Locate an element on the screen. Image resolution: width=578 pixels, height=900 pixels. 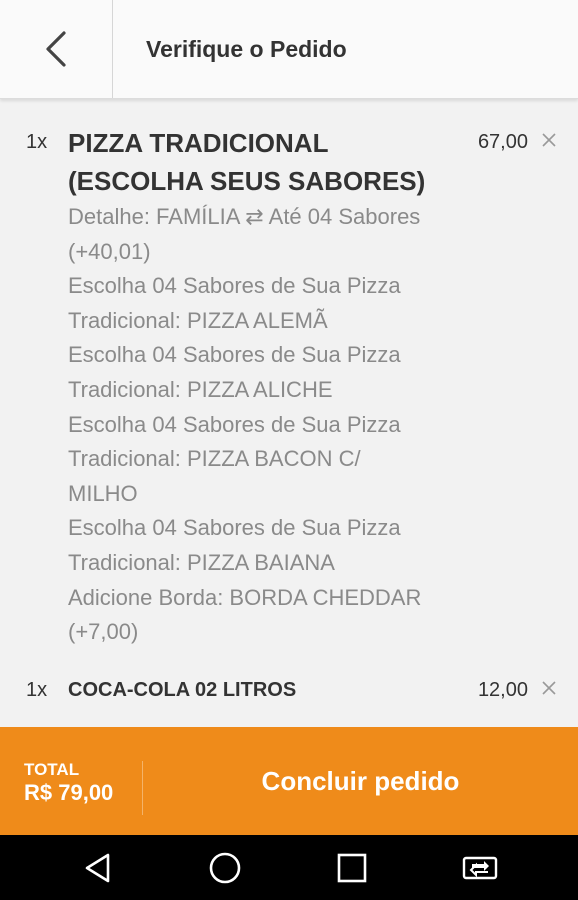
detail-line: Tradicional: PIZZA BAIANA is located at coordinates (201, 562).